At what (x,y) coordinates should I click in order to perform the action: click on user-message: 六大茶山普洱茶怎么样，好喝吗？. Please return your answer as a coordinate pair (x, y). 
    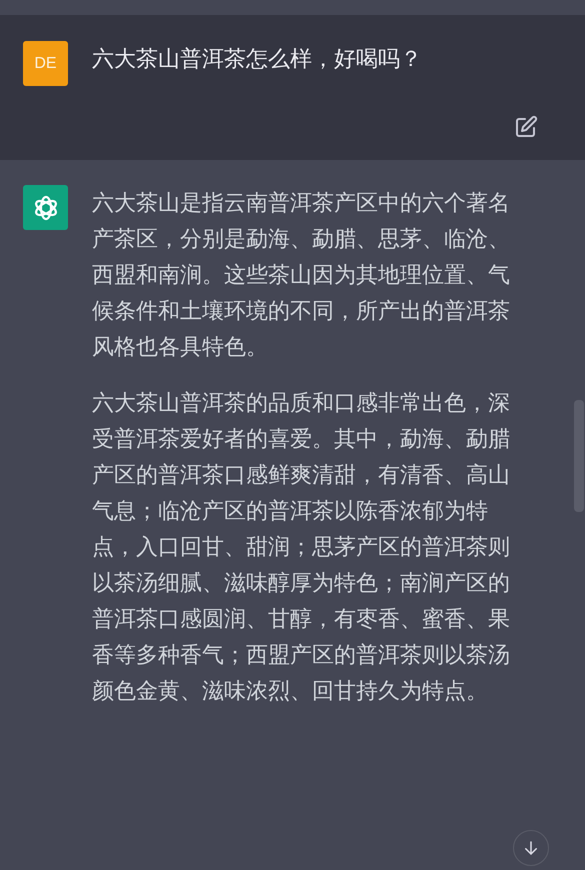
    Looking at the image, I should click on (257, 59).